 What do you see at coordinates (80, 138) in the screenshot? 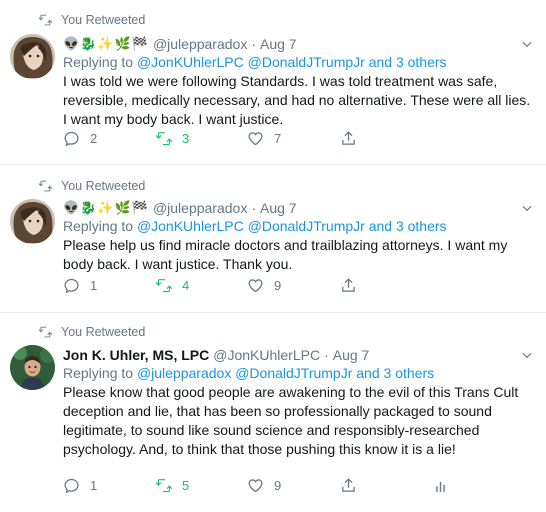
I see `reply-button: 2` at bounding box center [80, 138].